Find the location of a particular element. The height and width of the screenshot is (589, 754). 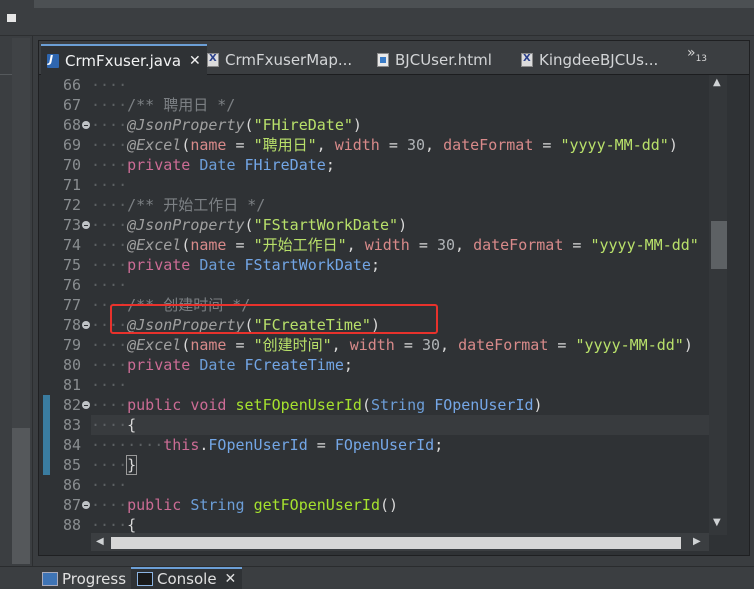

line-number: 67 is located at coordinates (71, 105).